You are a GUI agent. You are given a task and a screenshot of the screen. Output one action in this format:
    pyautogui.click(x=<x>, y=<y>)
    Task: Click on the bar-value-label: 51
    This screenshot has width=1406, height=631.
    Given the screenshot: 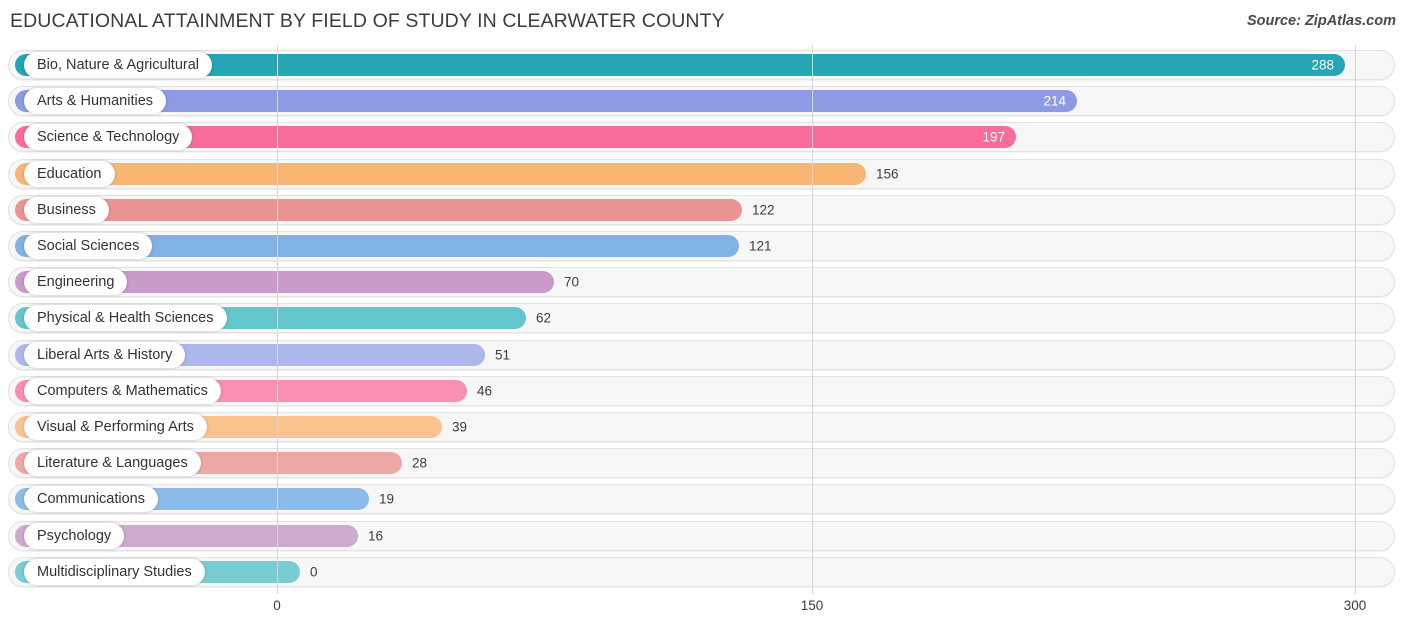 What is the action you would take?
    pyautogui.click(x=503, y=355)
    